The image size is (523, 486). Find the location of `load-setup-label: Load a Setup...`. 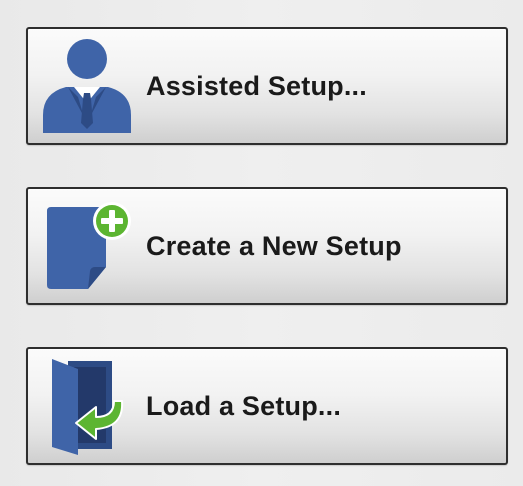

load-setup-label: Load a Setup... is located at coordinates (244, 406).